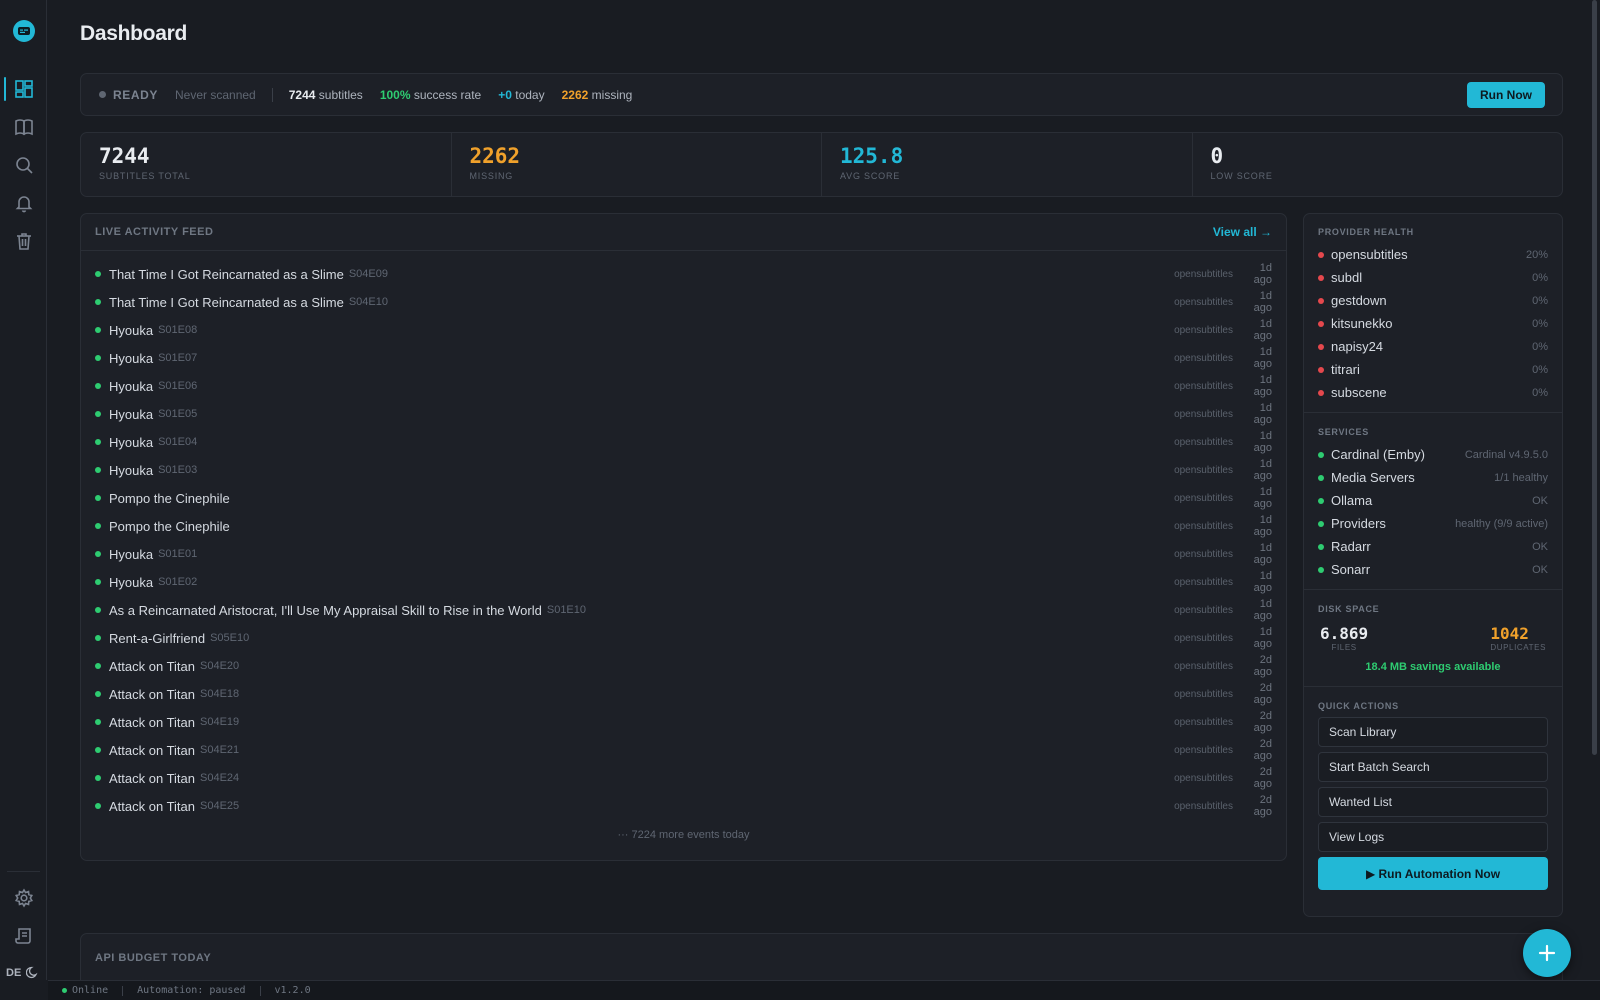  I want to click on gear-icon, so click(24, 898).